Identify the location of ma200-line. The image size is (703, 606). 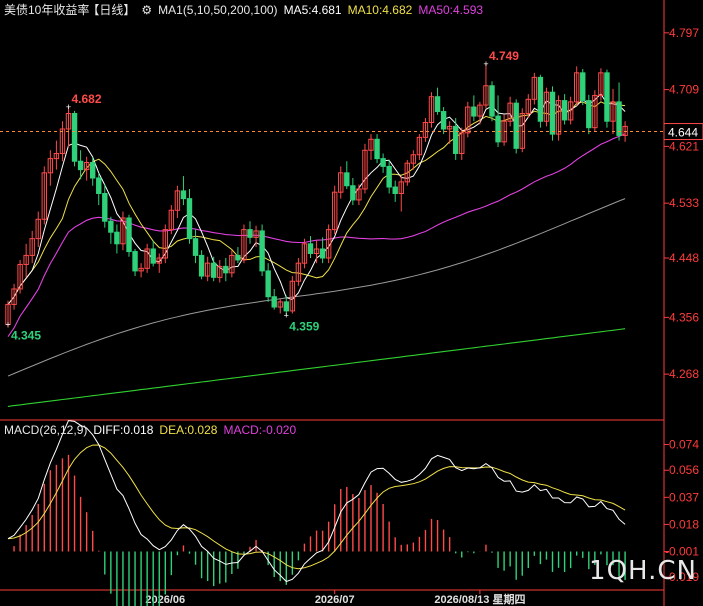
(316, 367).